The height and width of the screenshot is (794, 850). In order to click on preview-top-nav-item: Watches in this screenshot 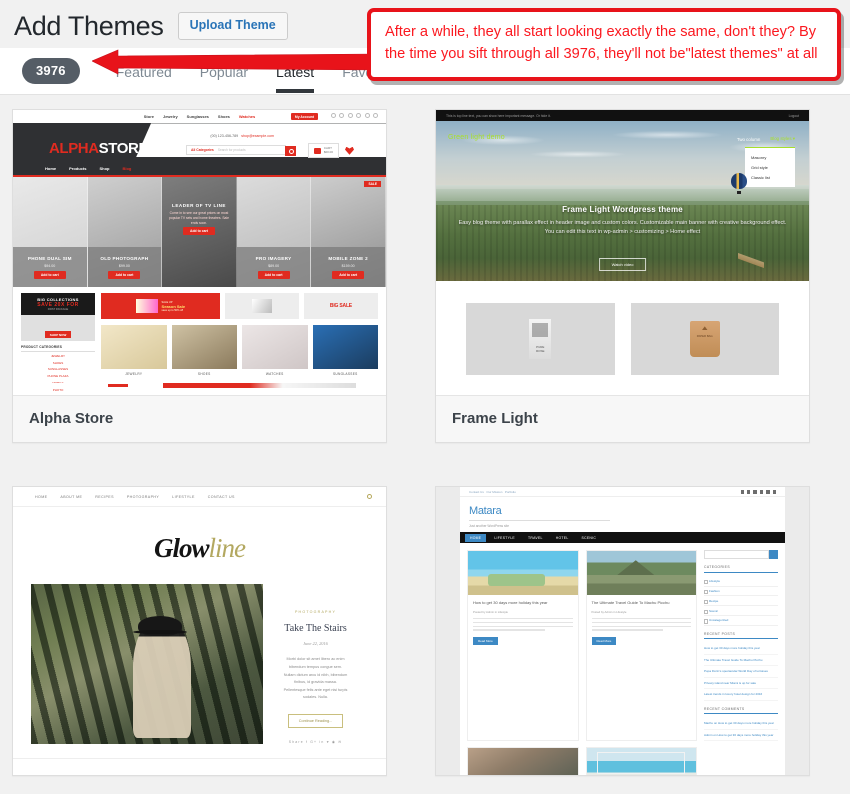, I will do `click(247, 117)`.